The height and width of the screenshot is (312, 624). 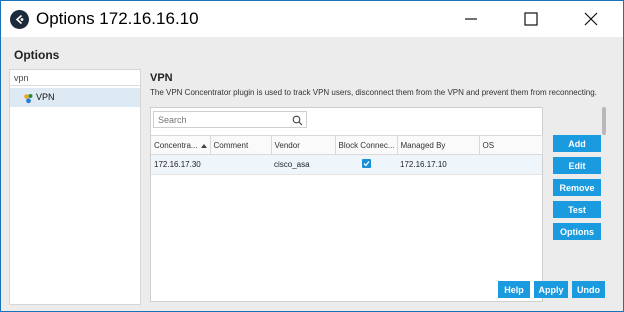 I want to click on cell-managed-by: 172.16.17.10, so click(x=438, y=164).